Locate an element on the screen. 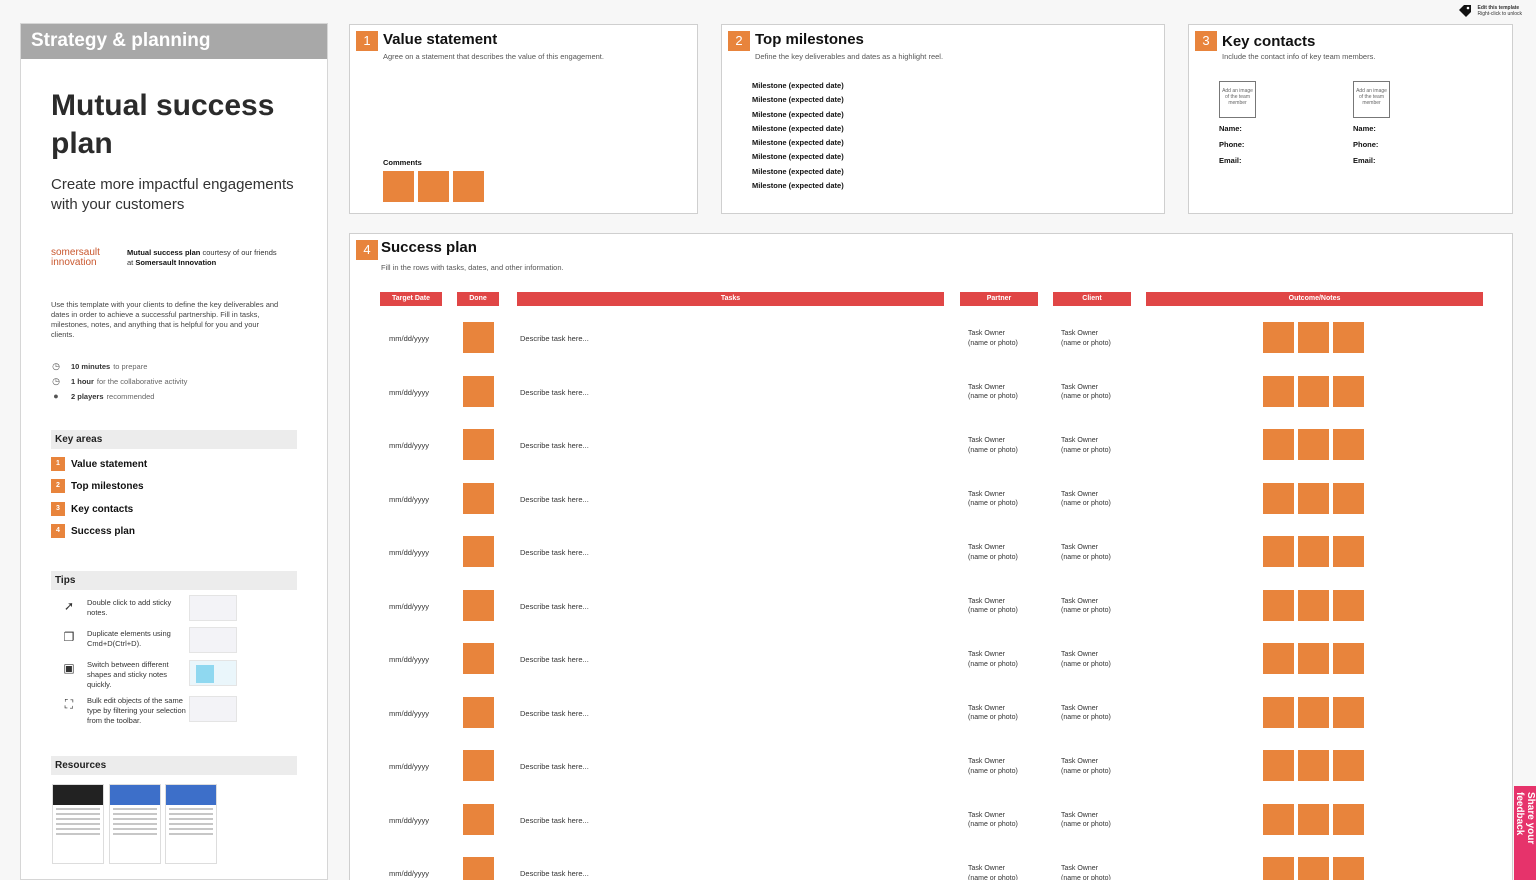 The height and width of the screenshot is (880, 1536). share-feedback-tab: Share your feedback is located at coordinates (1525, 833).